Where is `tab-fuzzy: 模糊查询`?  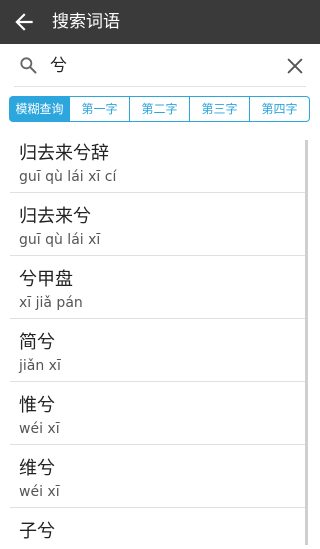
tab-fuzzy: 模糊查询 is located at coordinates (39, 109).